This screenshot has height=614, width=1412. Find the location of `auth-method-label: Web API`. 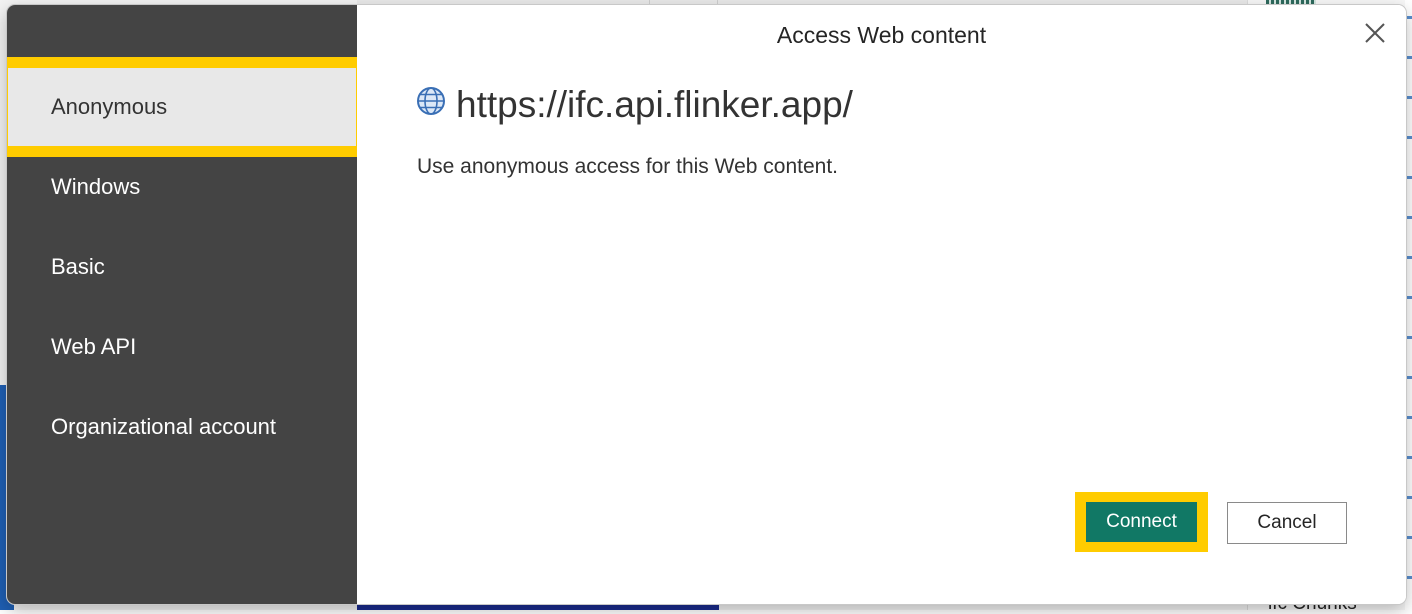

auth-method-label: Web API is located at coordinates (94, 346).